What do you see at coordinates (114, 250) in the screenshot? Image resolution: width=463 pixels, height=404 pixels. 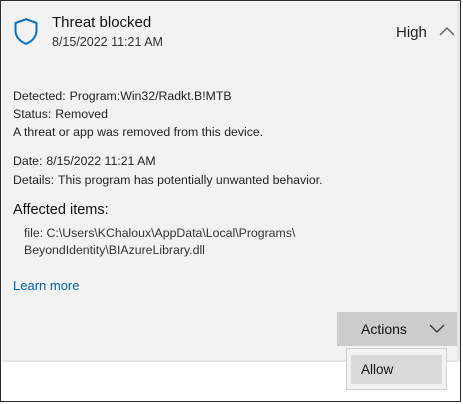 I see `file-path-line-2: BeyondIdentity\BIAzureLibrary.dll` at bounding box center [114, 250].